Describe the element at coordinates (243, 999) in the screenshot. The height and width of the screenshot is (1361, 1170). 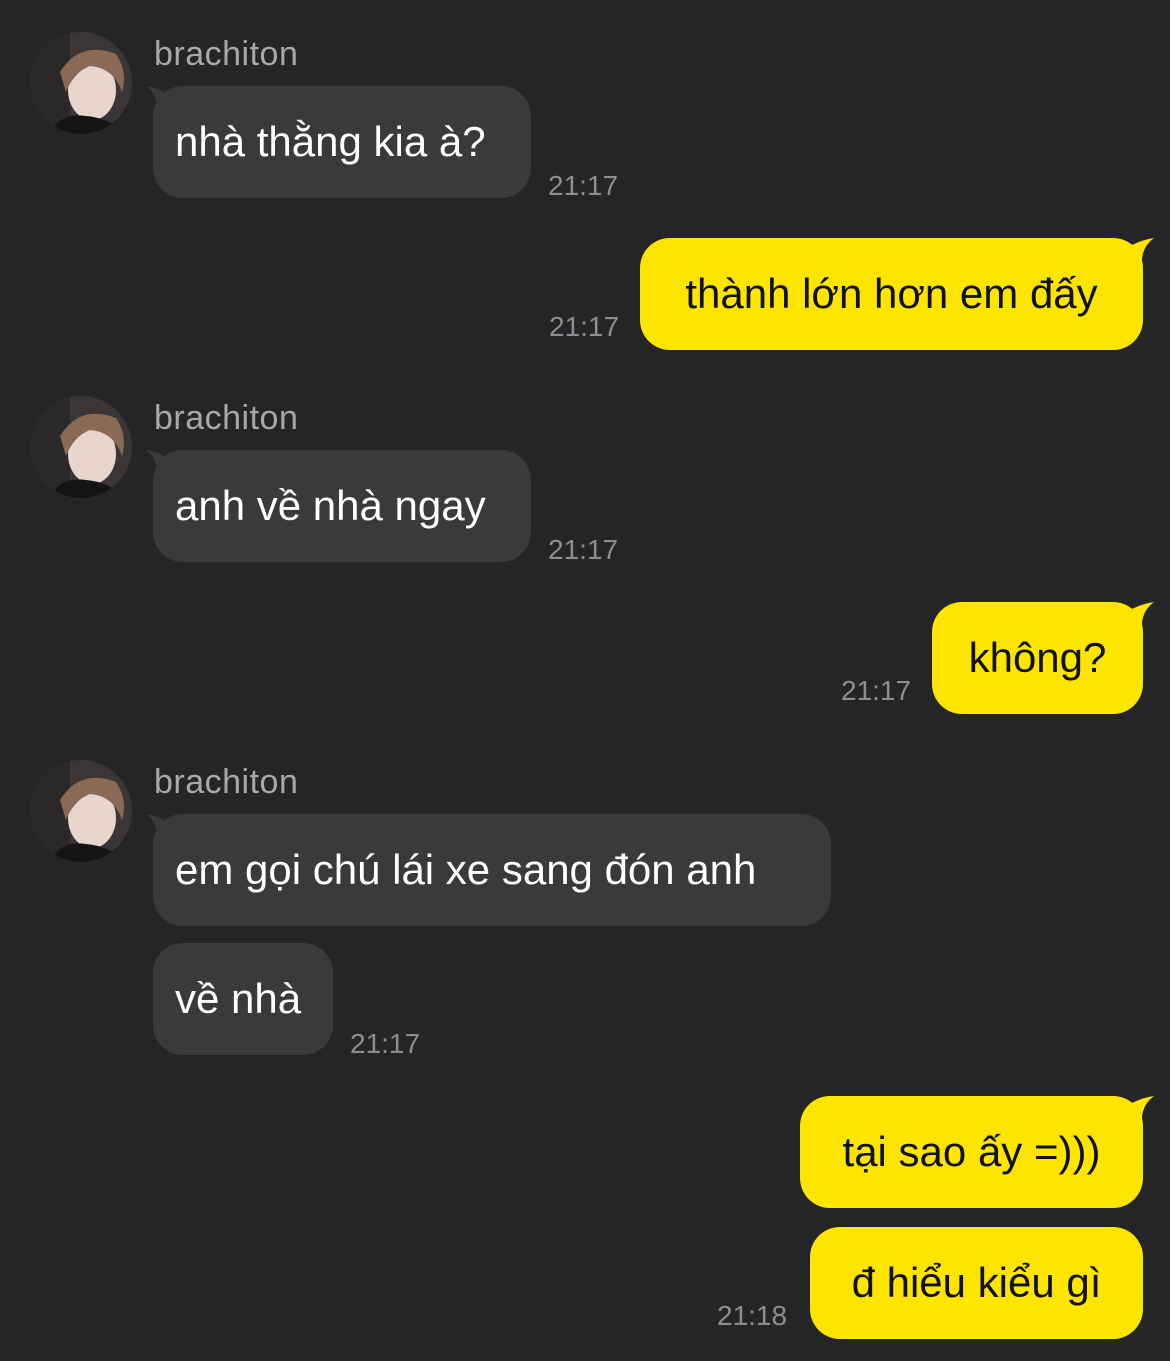
I see `message-bubble-incoming: về nhà` at that location.